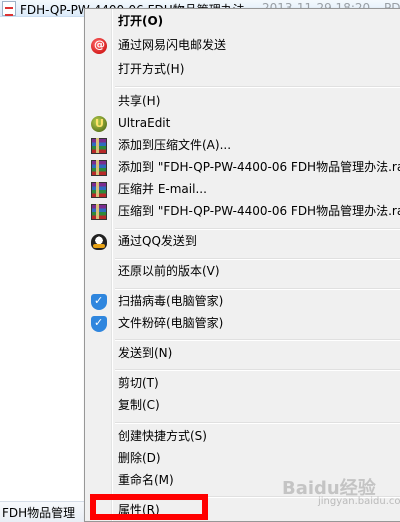 This screenshot has height=522, width=400. I want to click on menu-item-label: 打开(O), so click(141, 21).